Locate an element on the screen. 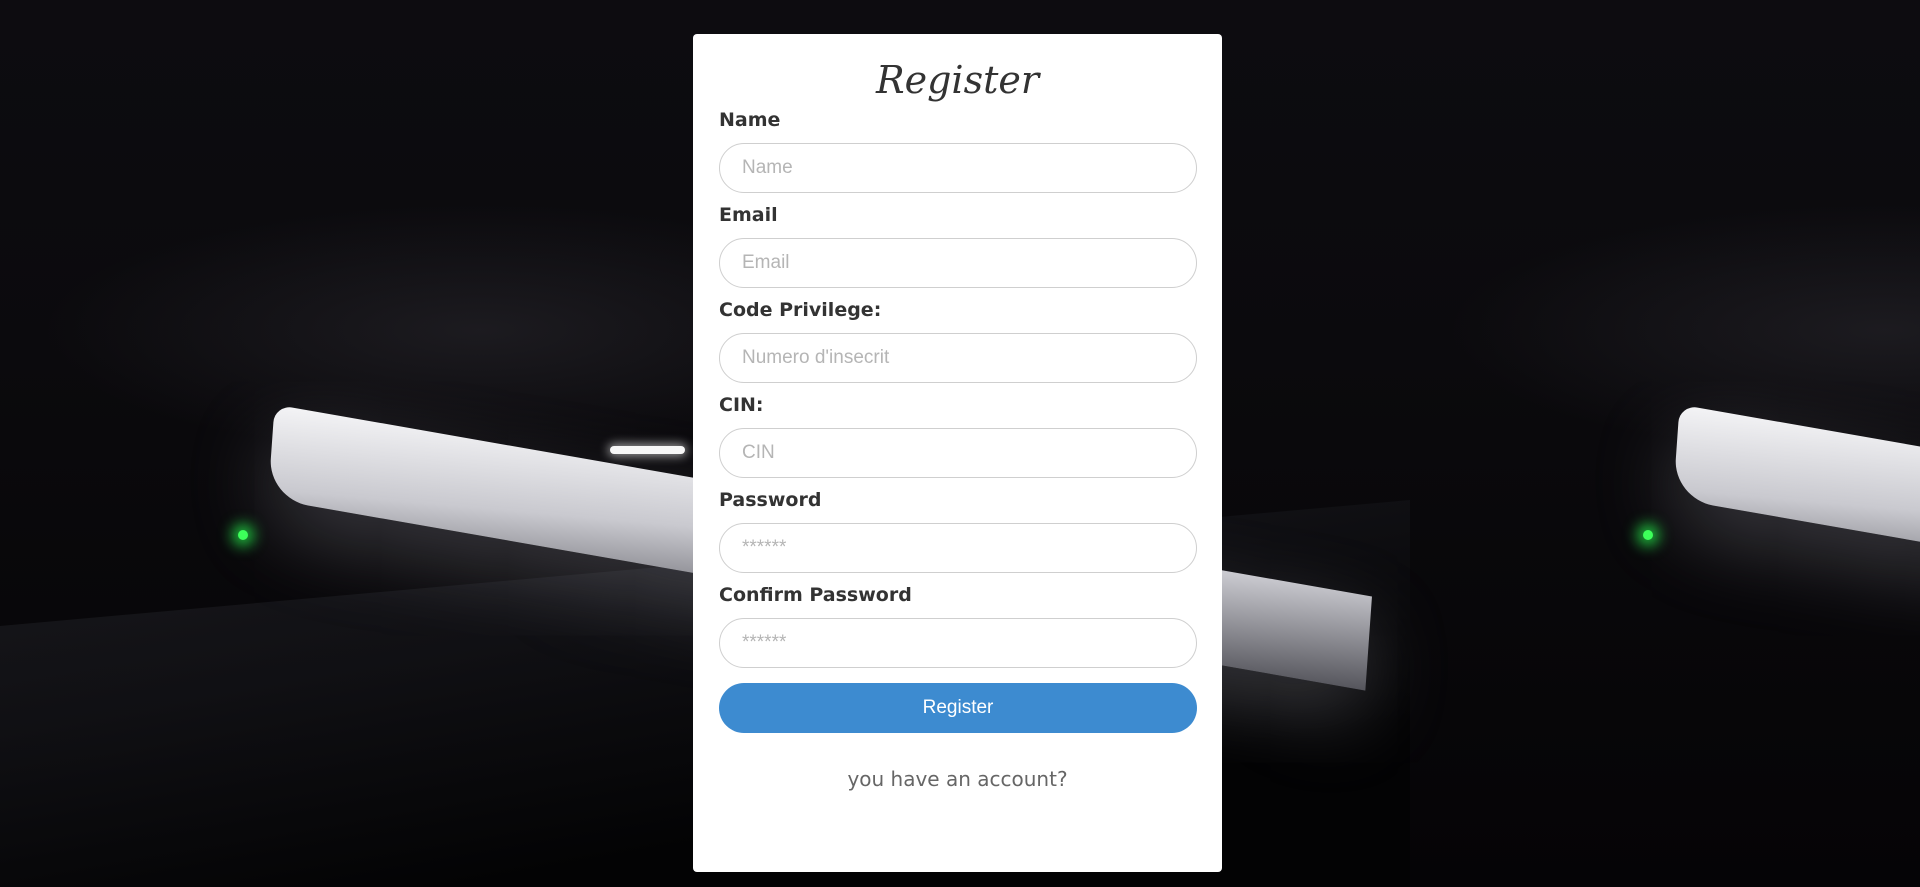  name-label: Name is located at coordinates (750, 120).